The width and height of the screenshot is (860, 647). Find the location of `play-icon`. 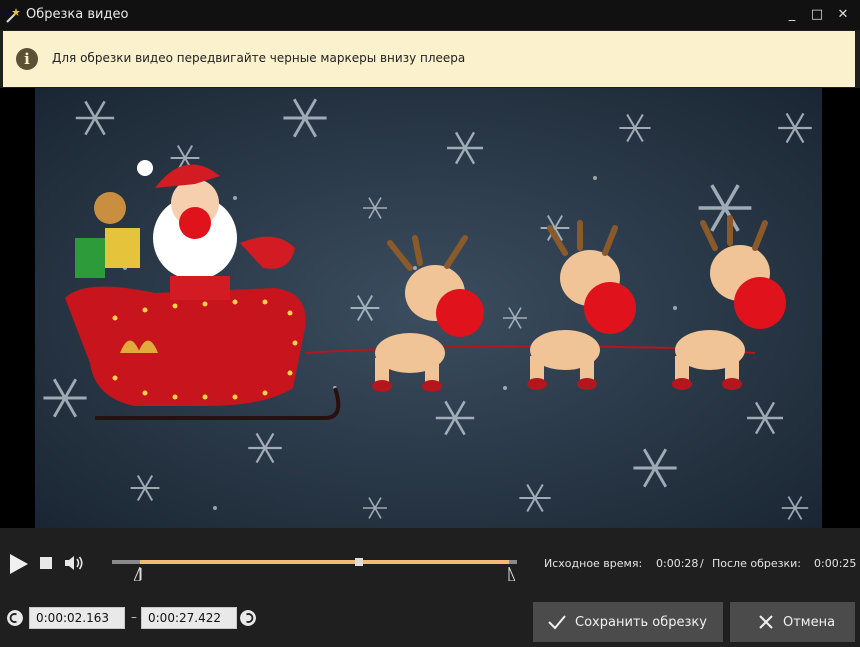

play-icon is located at coordinates (19, 564).